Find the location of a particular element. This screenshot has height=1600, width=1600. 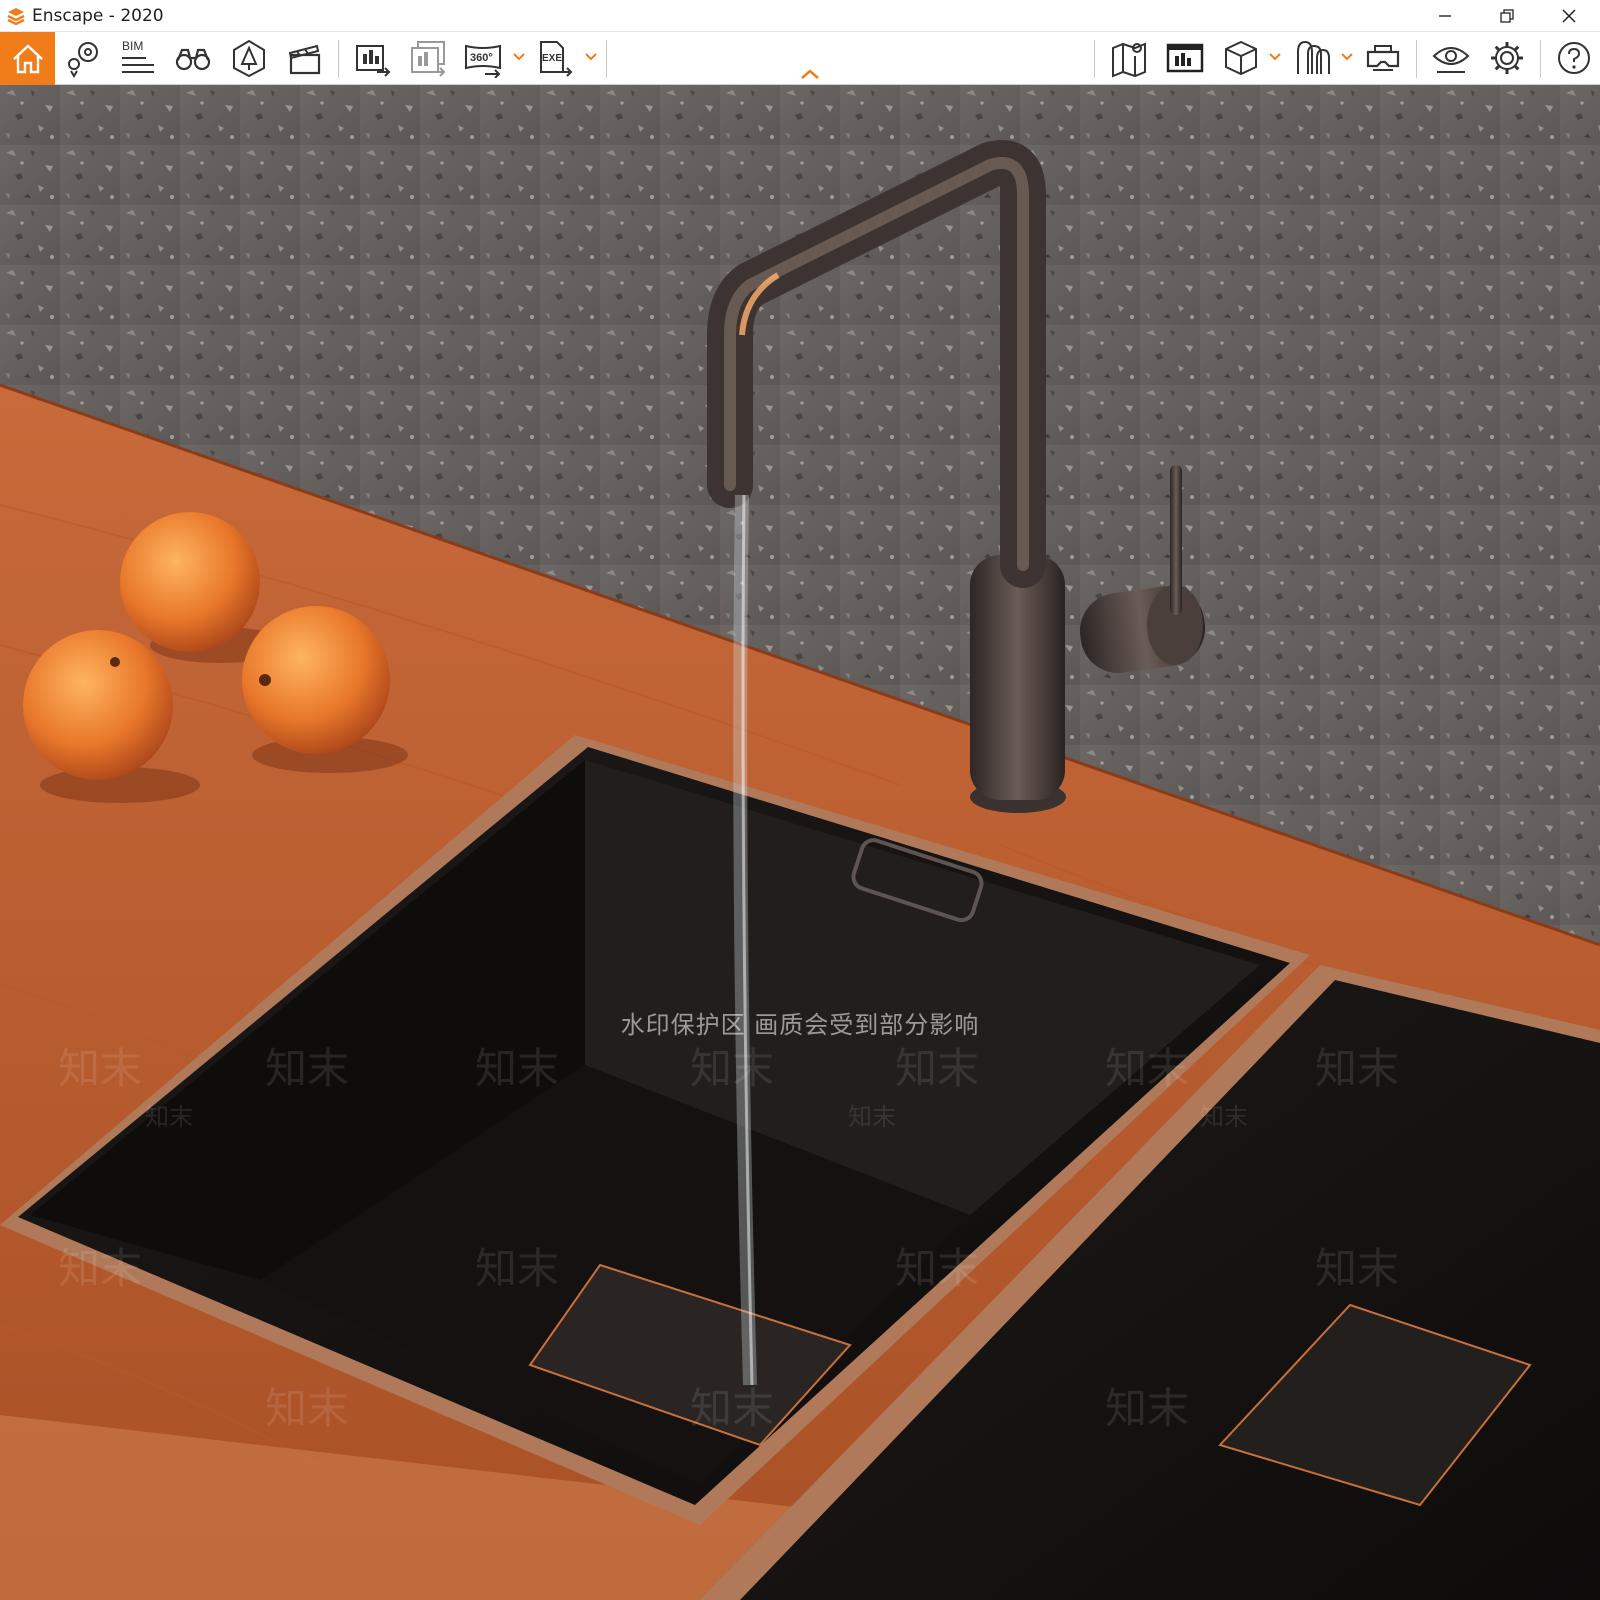

render-window-button is located at coordinates (1185, 58).